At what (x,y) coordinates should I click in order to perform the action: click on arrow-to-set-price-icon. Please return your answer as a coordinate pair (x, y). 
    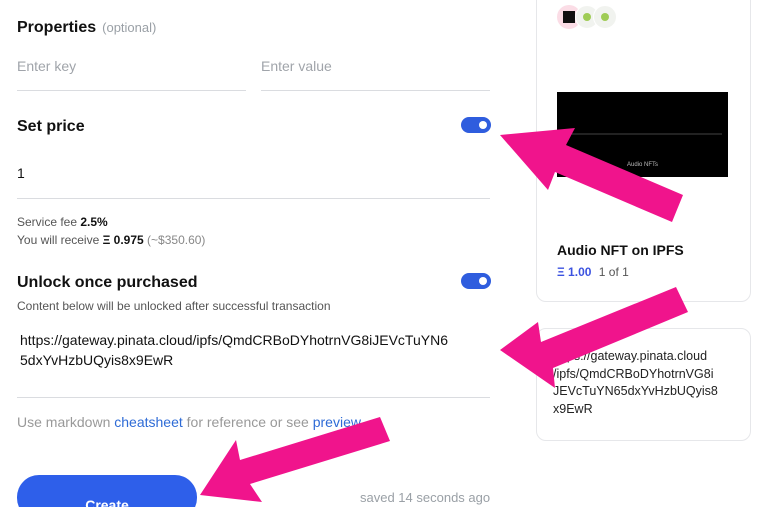
    Looking at the image, I should click on (591, 175).